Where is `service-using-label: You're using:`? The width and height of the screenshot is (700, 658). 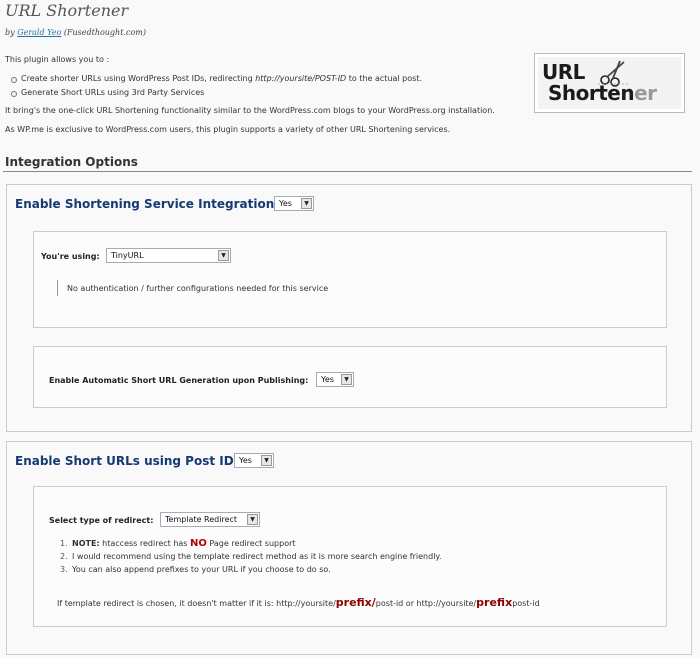 service-using-label: You're using: is located at coordinates (70, 256).